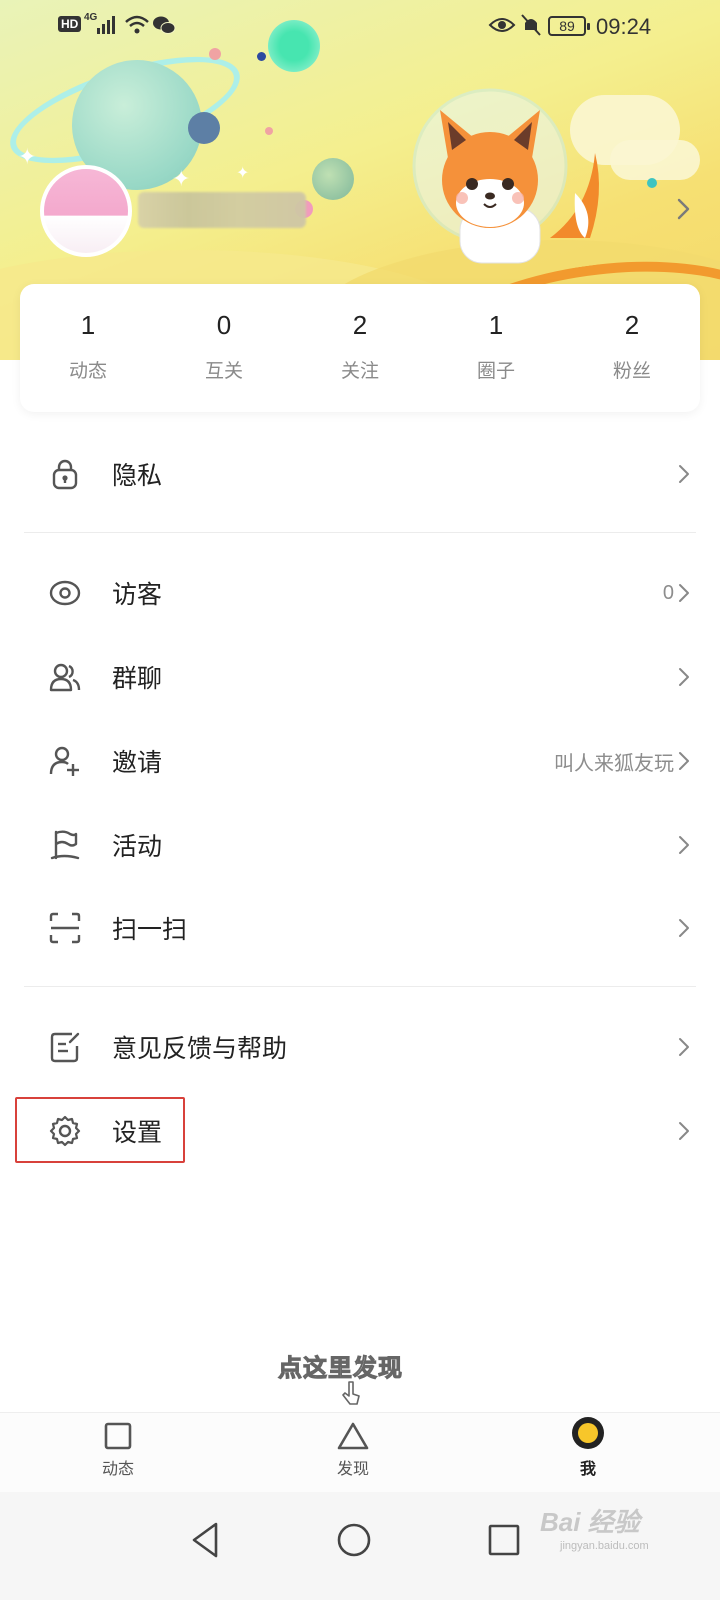 The height and width of the screenshot is (1600, 720). Describe the element at coordinates (352, 1469) in the screenshot. I see `nav-tab-label: 发现` at that location.